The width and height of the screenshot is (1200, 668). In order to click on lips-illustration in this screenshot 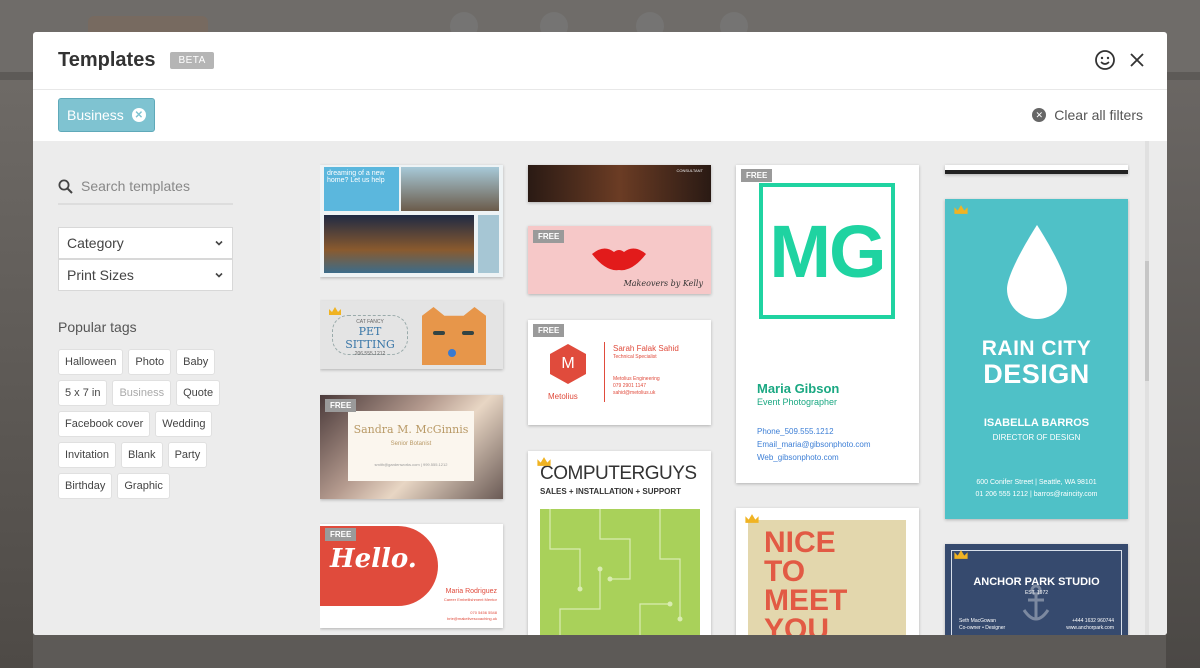, I will do `click(619, 259)`.